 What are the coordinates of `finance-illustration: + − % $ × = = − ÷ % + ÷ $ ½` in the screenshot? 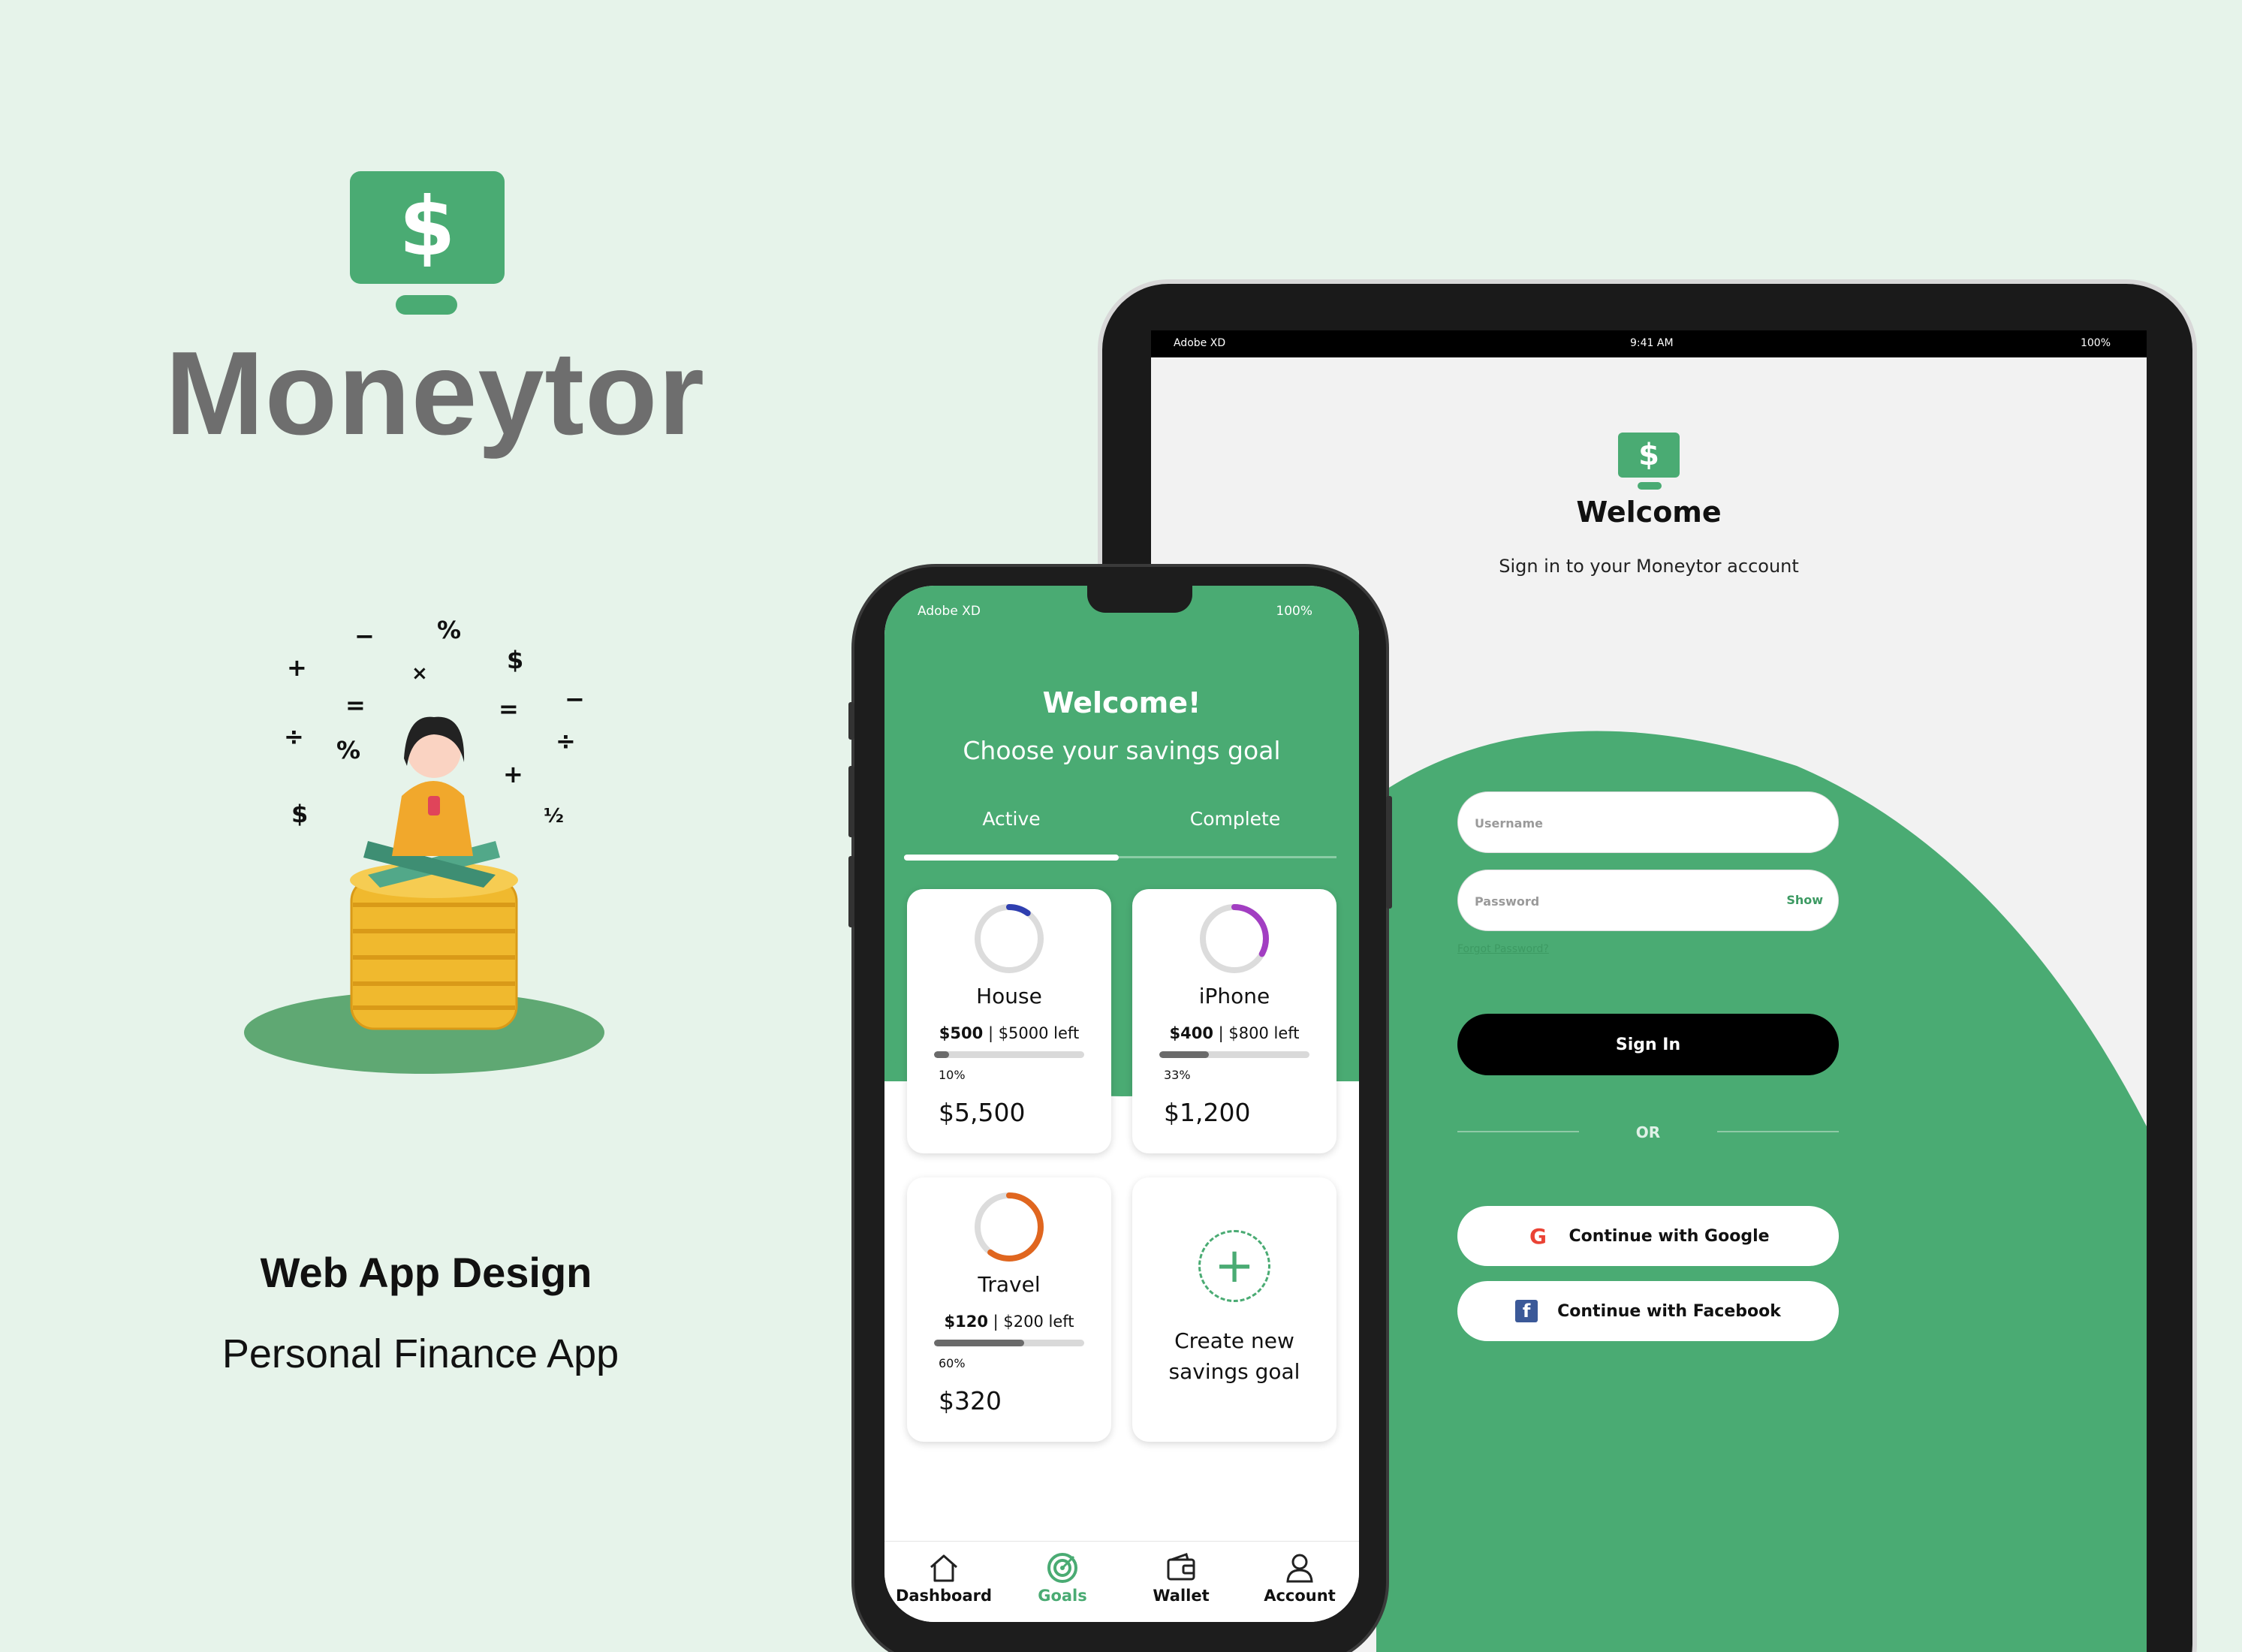 It's located at (424, 845).